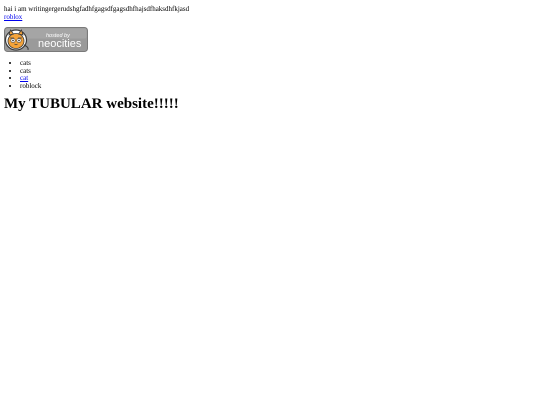 This screenshot has width=540, height=405. I want to click on item-list: cats cats cat roblock, so click(264, 75).